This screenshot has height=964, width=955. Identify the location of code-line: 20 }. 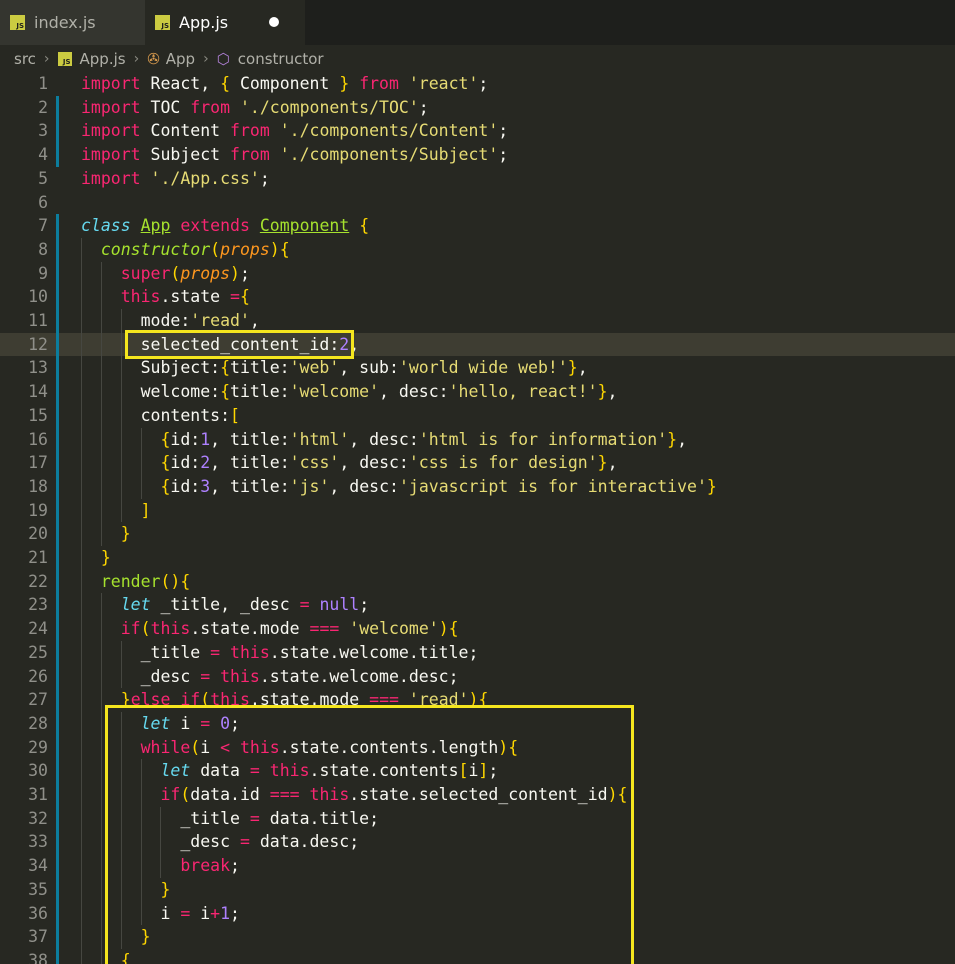
(477, 534).